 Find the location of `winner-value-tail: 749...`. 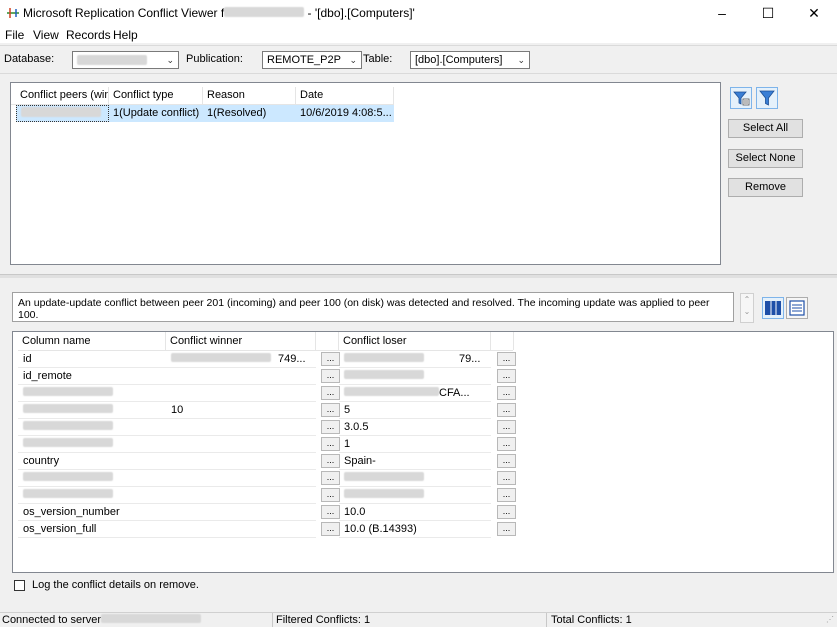

winner-value-tail: 749... is located at coordinates (292, 359).